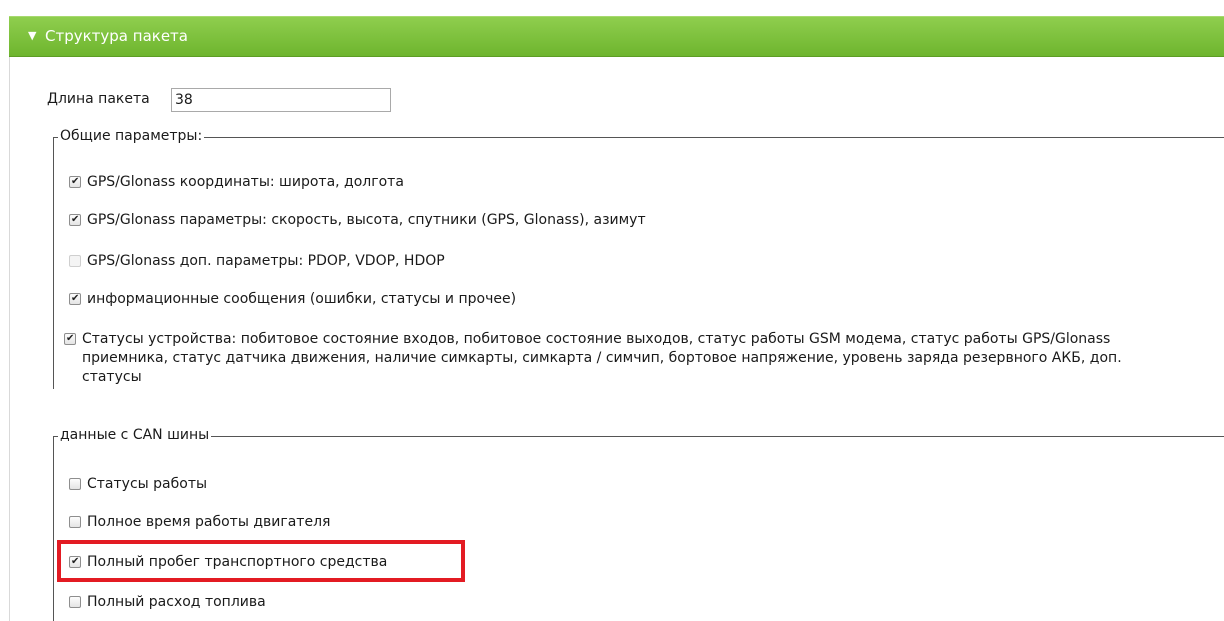 The image size is (1224, 621). Describe the element at coordinates (135, 435) in the screenshot. I see `can-data-legend: данные с CAN шины` at that location.